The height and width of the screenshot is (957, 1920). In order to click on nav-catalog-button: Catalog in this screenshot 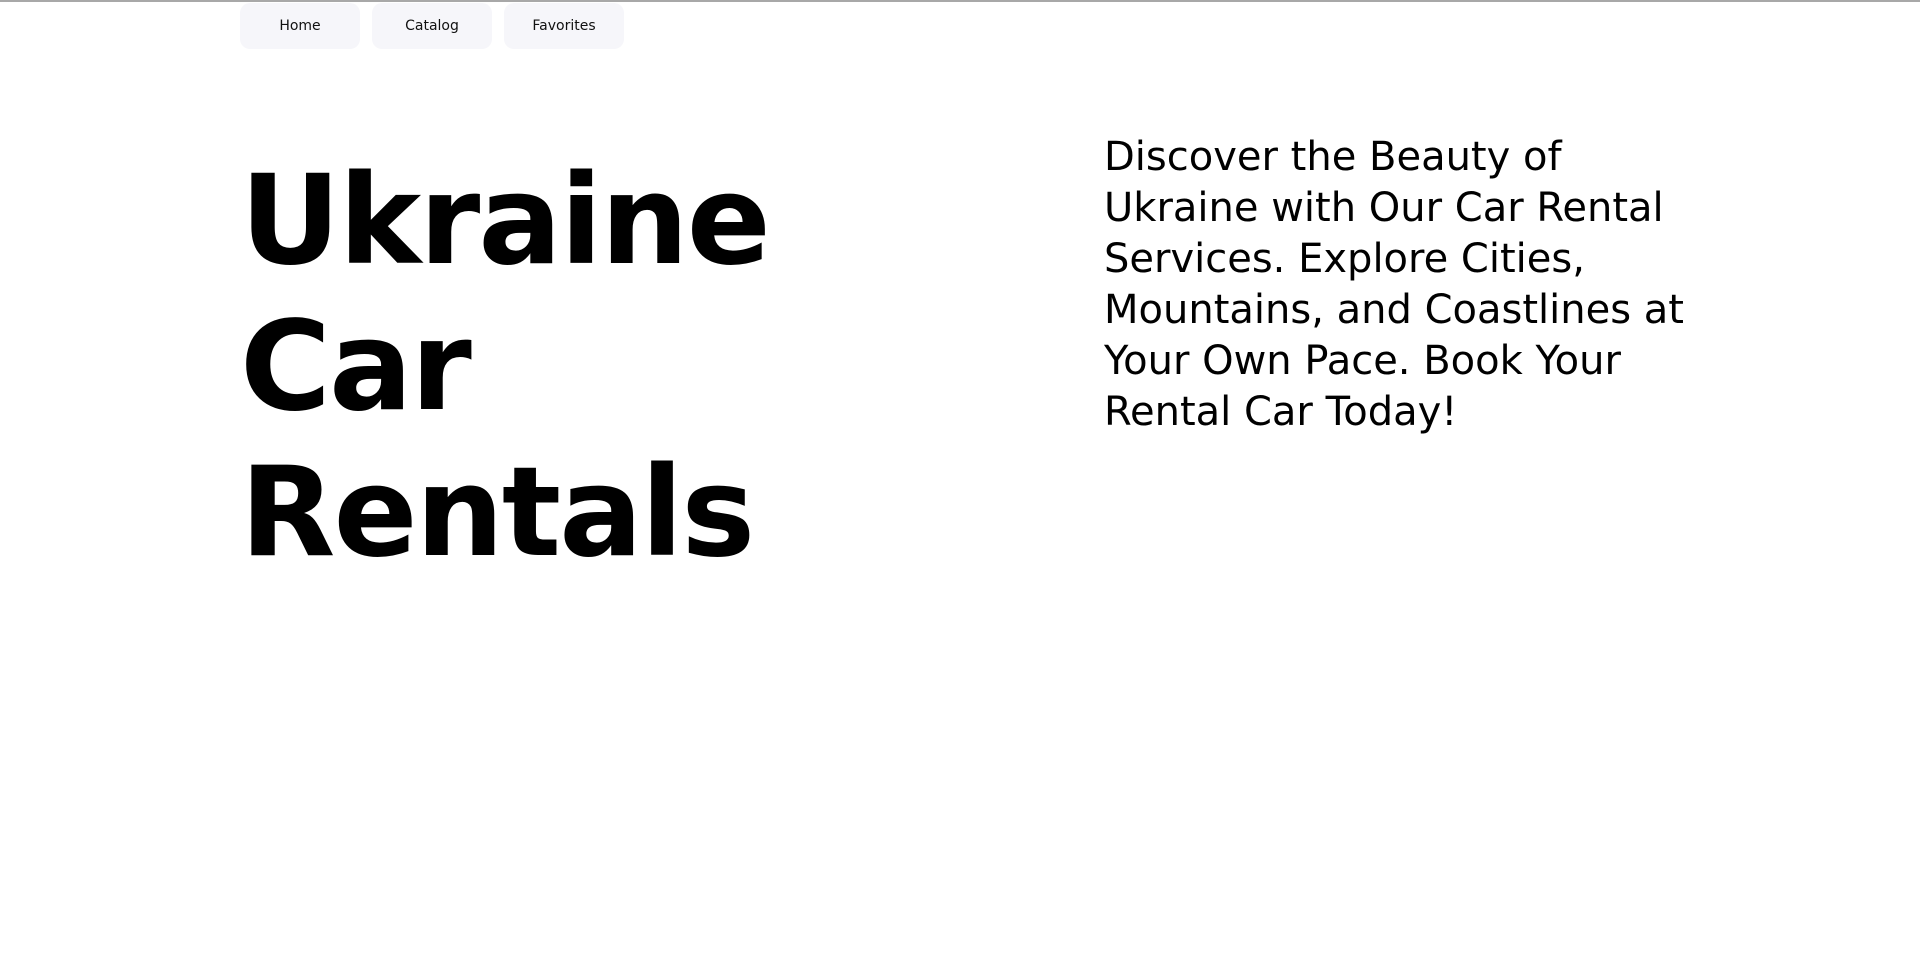, I will do `click(432, 26)`.